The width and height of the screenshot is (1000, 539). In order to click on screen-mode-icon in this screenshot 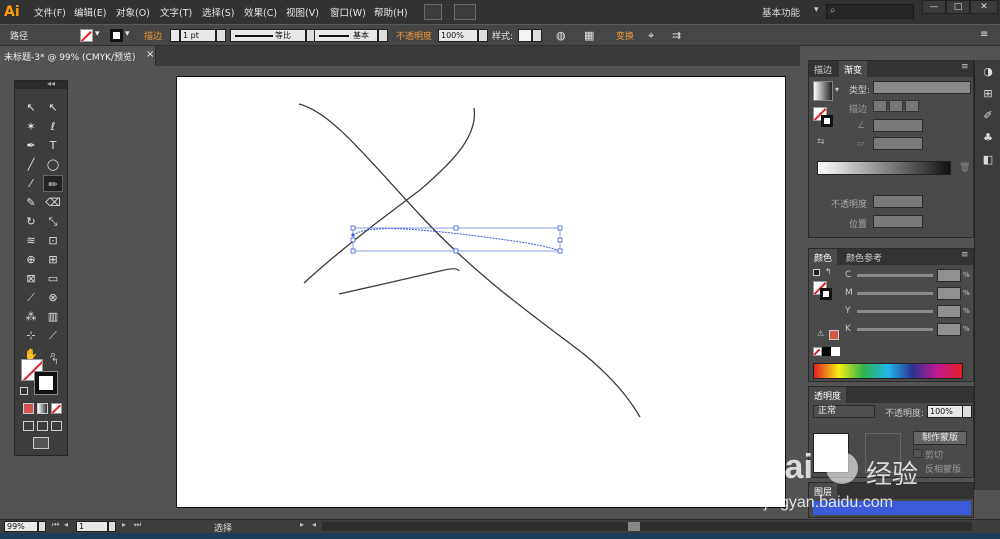, I will do `click(41, 443)`.